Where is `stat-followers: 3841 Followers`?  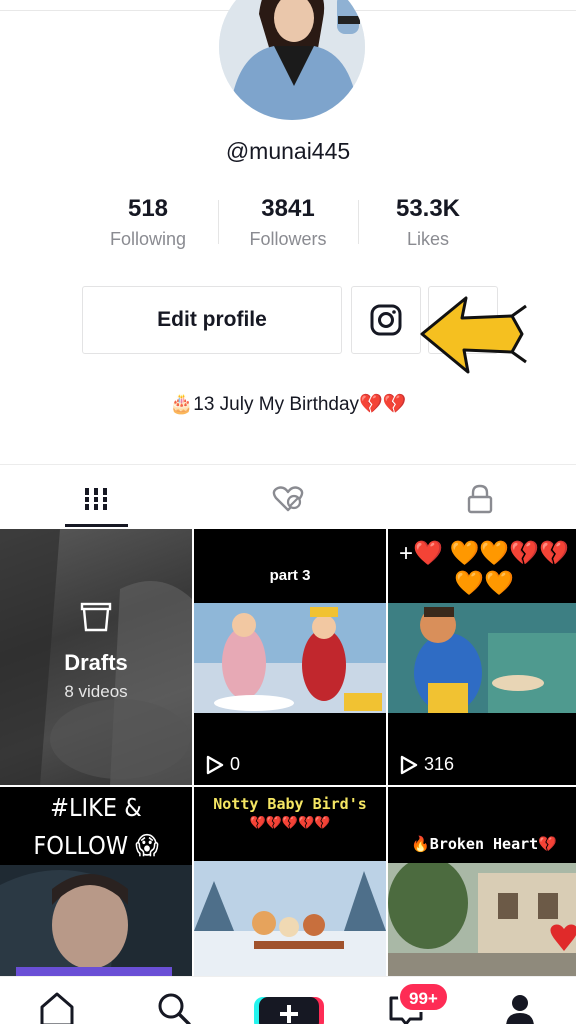
stat-followers: 3841 Followers is located at coordinates (288, 227).